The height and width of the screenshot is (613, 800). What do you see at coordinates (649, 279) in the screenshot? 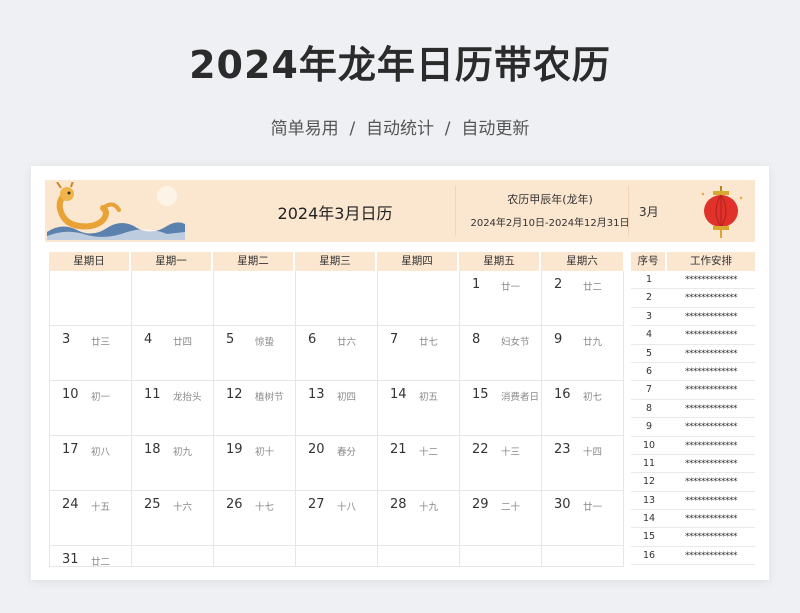
I see `task-number: 1` at bounding box center [649, 279].